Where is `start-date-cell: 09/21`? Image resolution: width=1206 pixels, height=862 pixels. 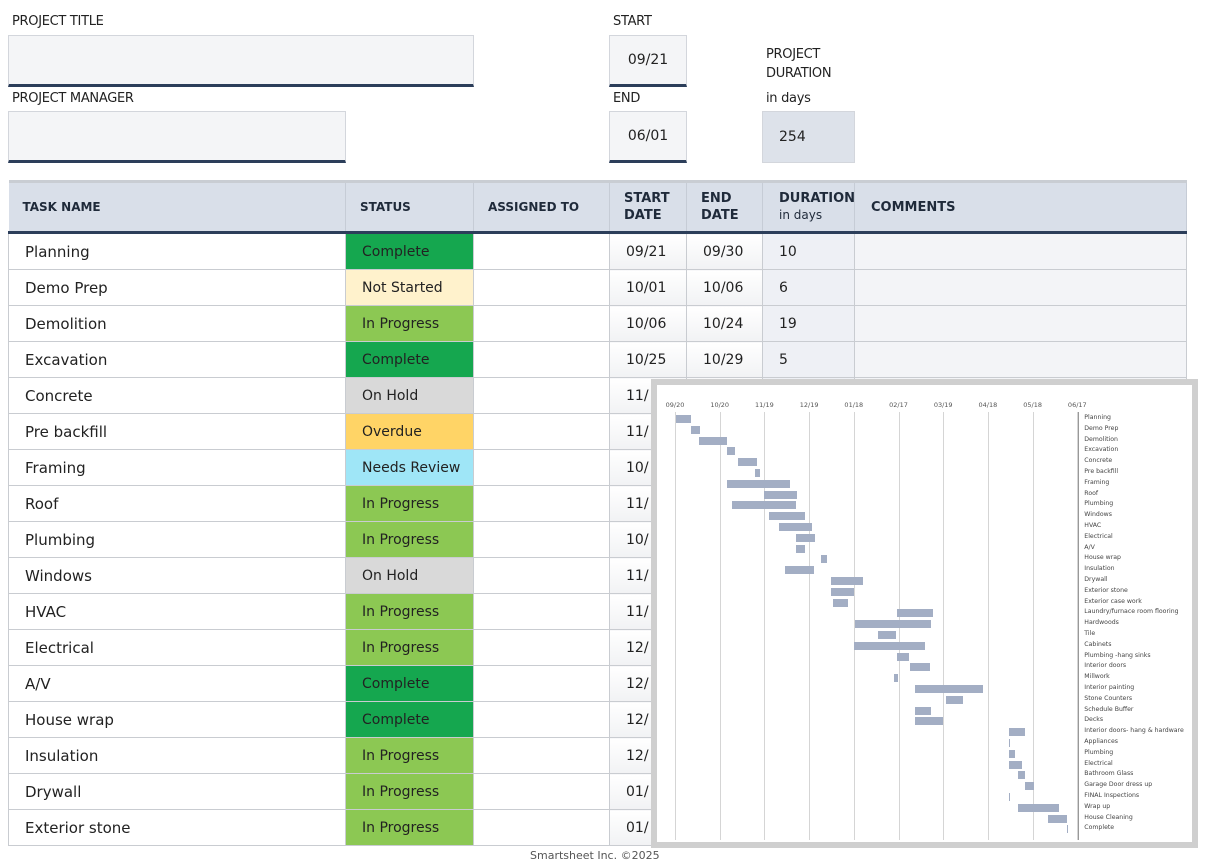 start-date-cell: 09/21 is located at coordinates (648, 251).